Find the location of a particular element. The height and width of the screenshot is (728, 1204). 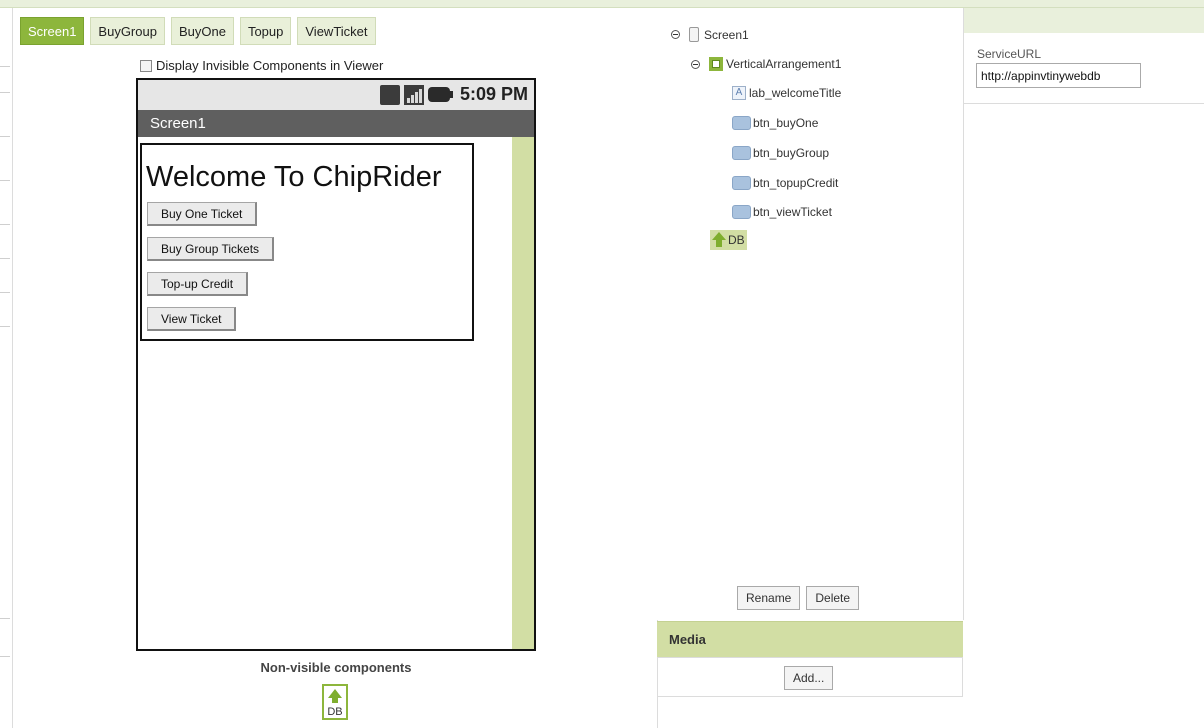

top-banner-strip is located at coordinates (602, 4).